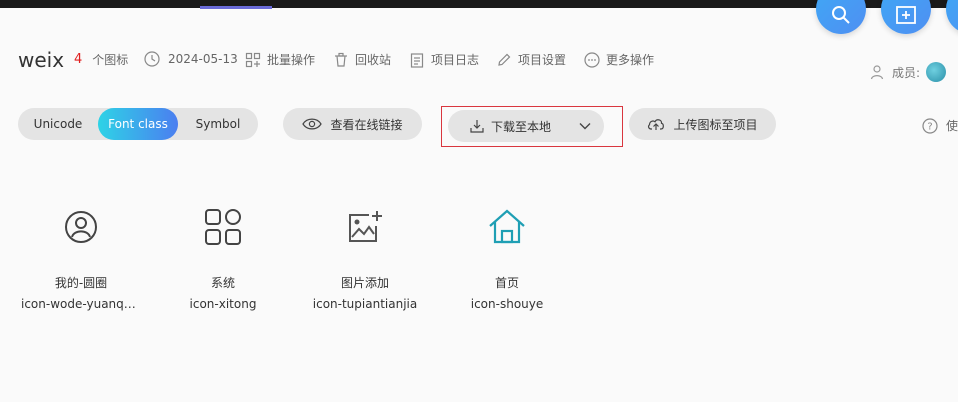 The image size is (958, 402). What do you see at coordinates (940, 125) in the screenshot?
I see `usage-help-link: ? 使` at bounding box center [940, 125].